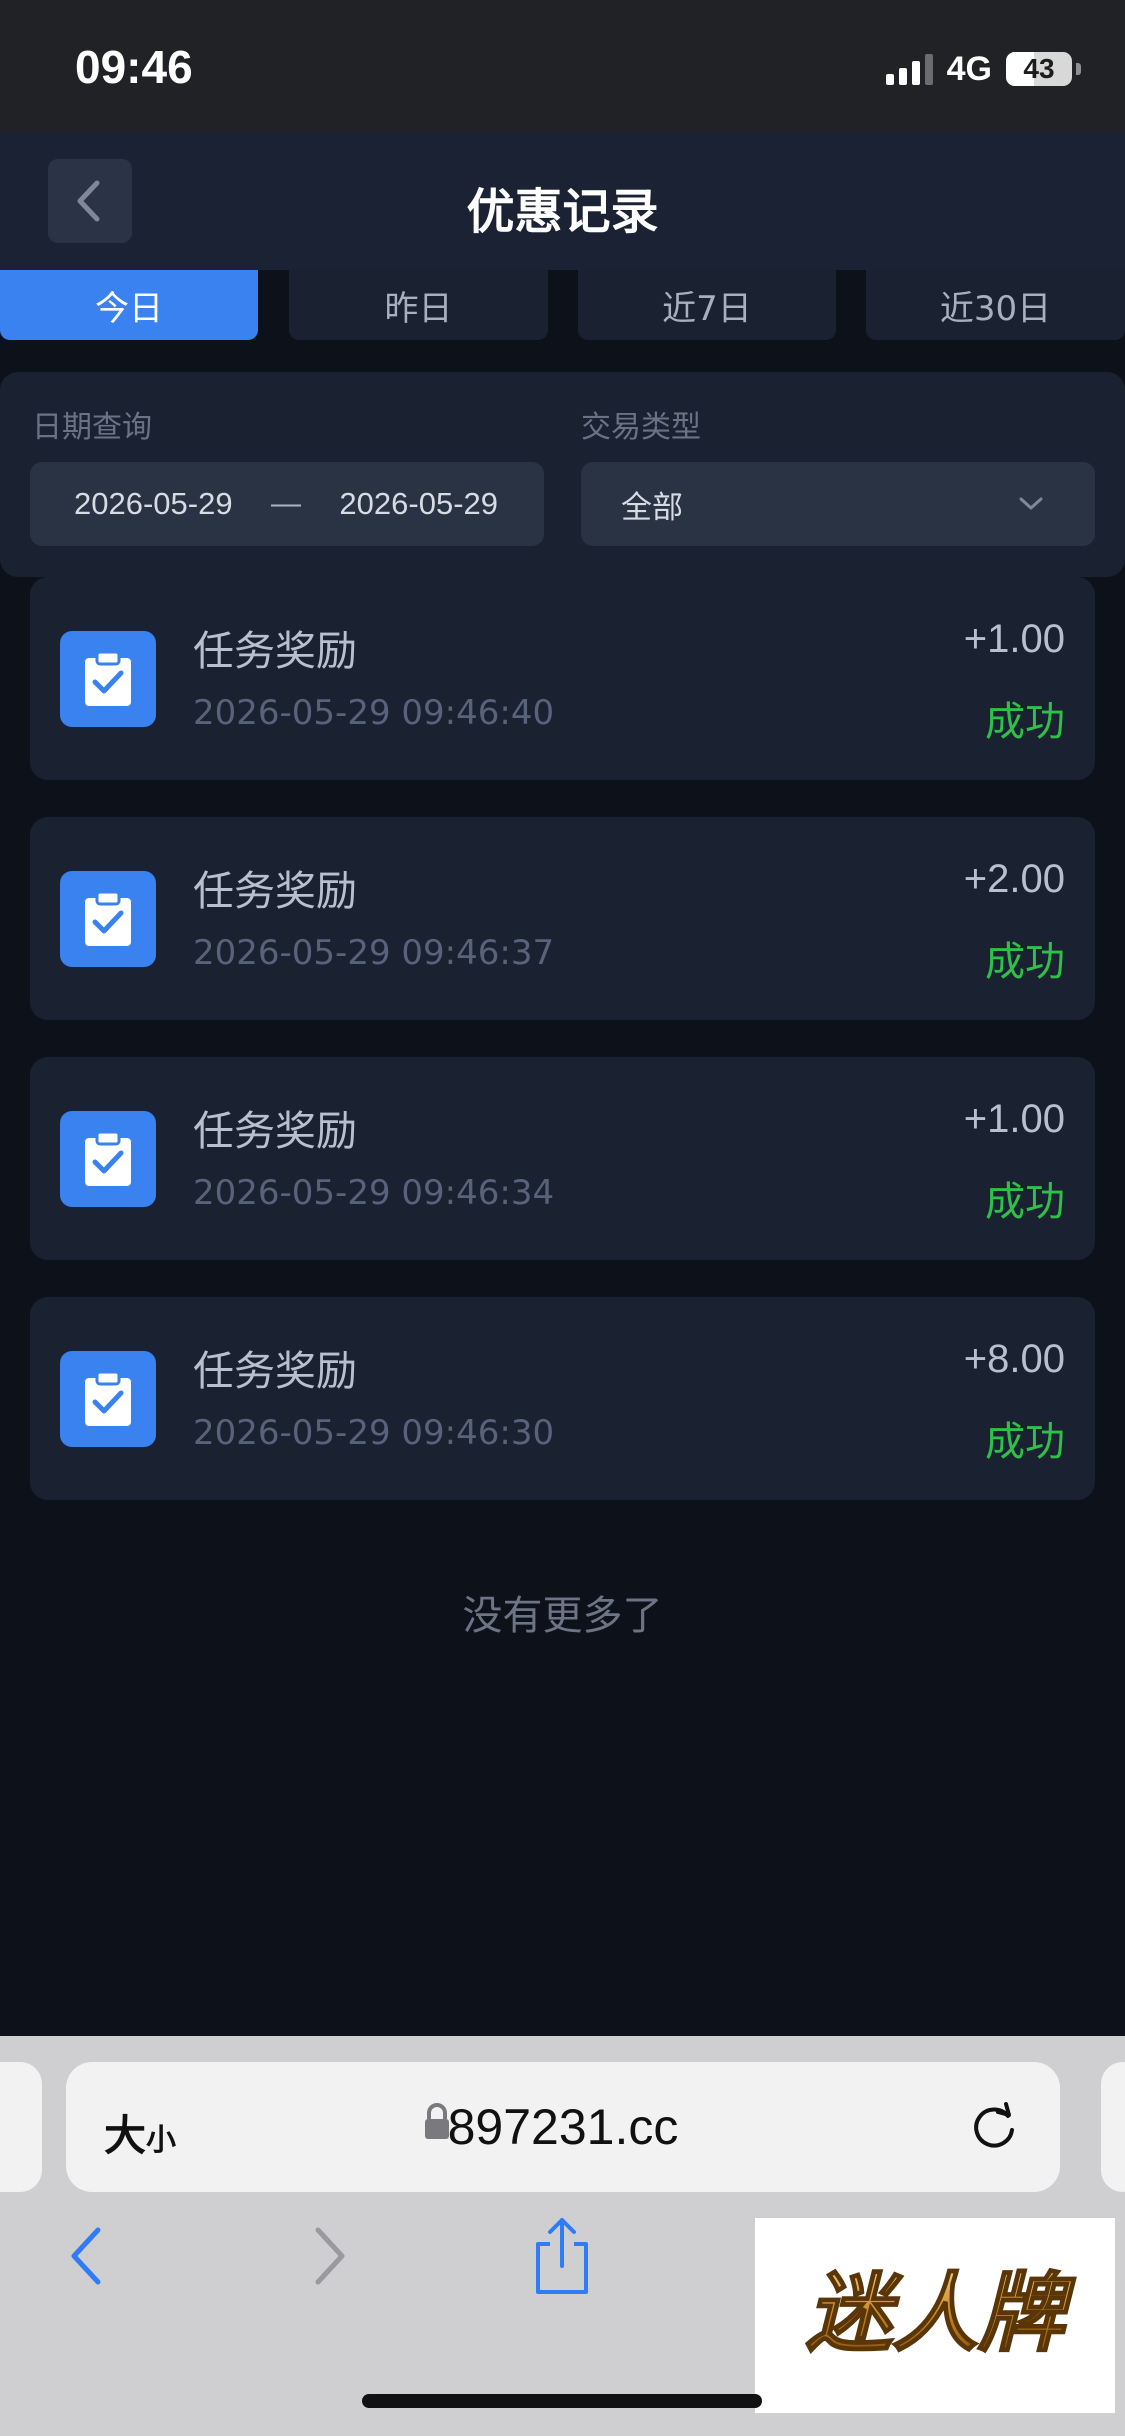  I want to click on list-item: 任务奖励 2026-05-29 09:46:37 +2.00 成功, so click(562, 918).